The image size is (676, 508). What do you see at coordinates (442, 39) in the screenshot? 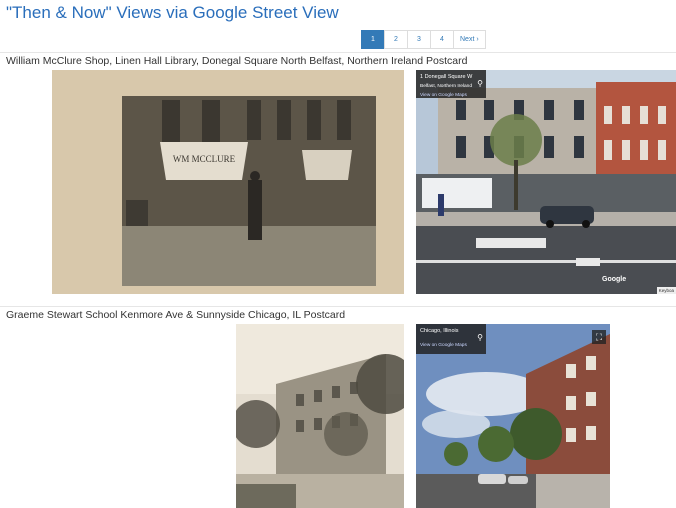
I see `page-link-4: 4` at bounding box center [442, 39].